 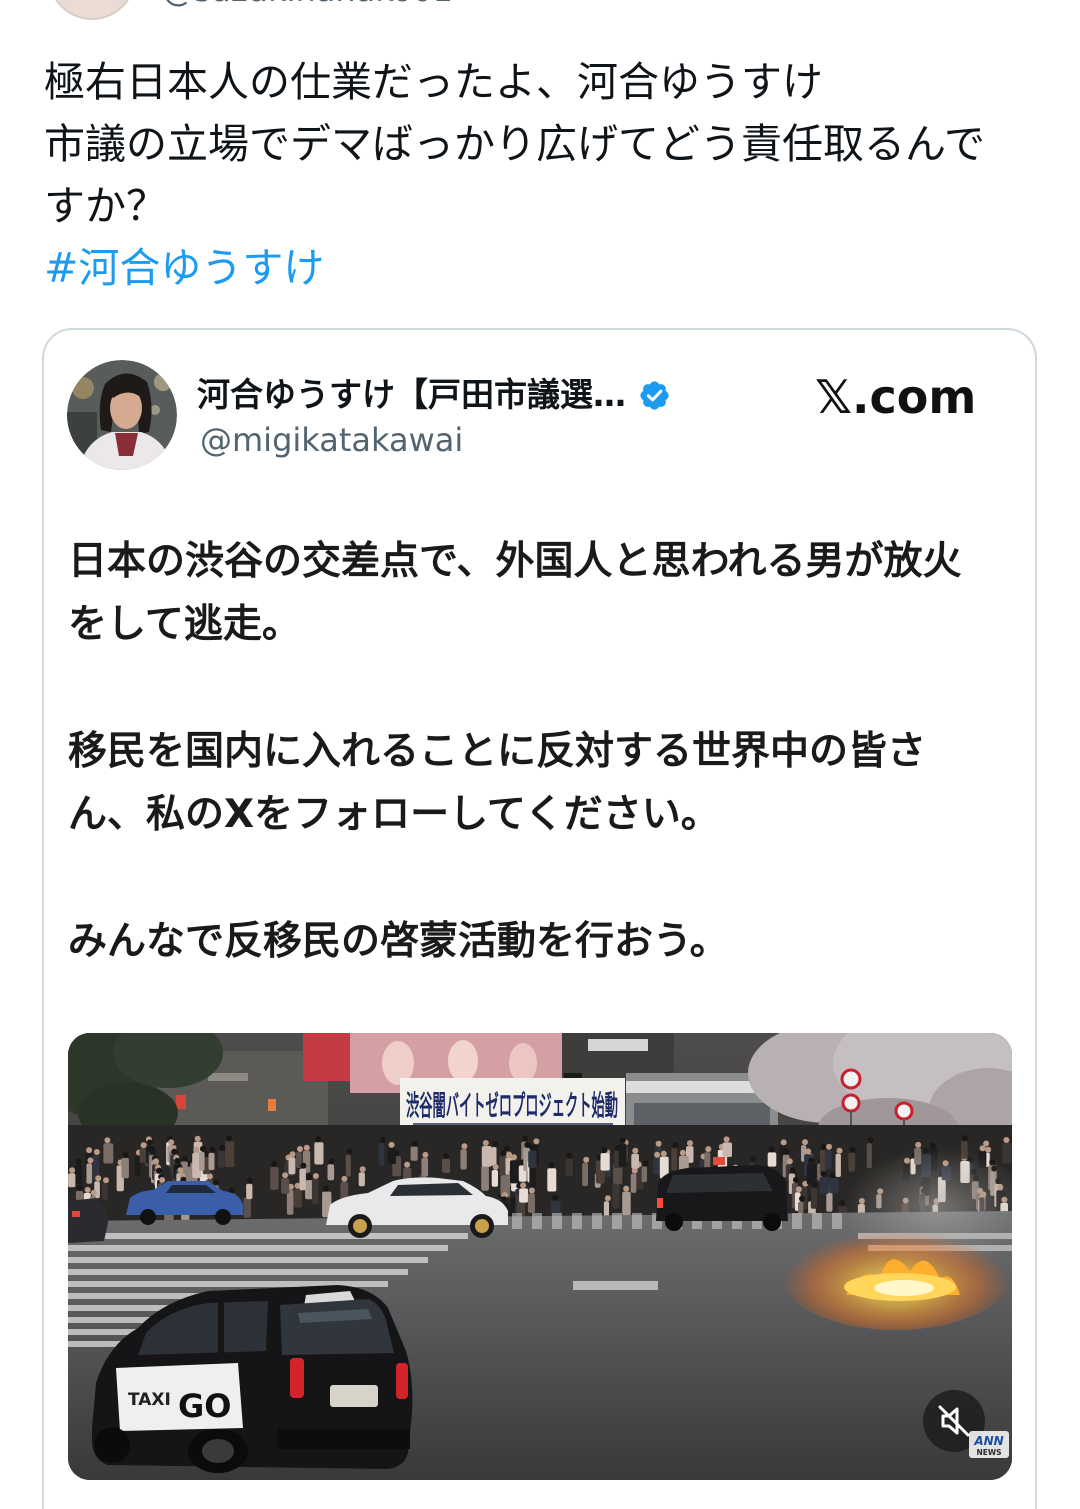 I want to click on building-window-row, so click(x=702, y=1114).